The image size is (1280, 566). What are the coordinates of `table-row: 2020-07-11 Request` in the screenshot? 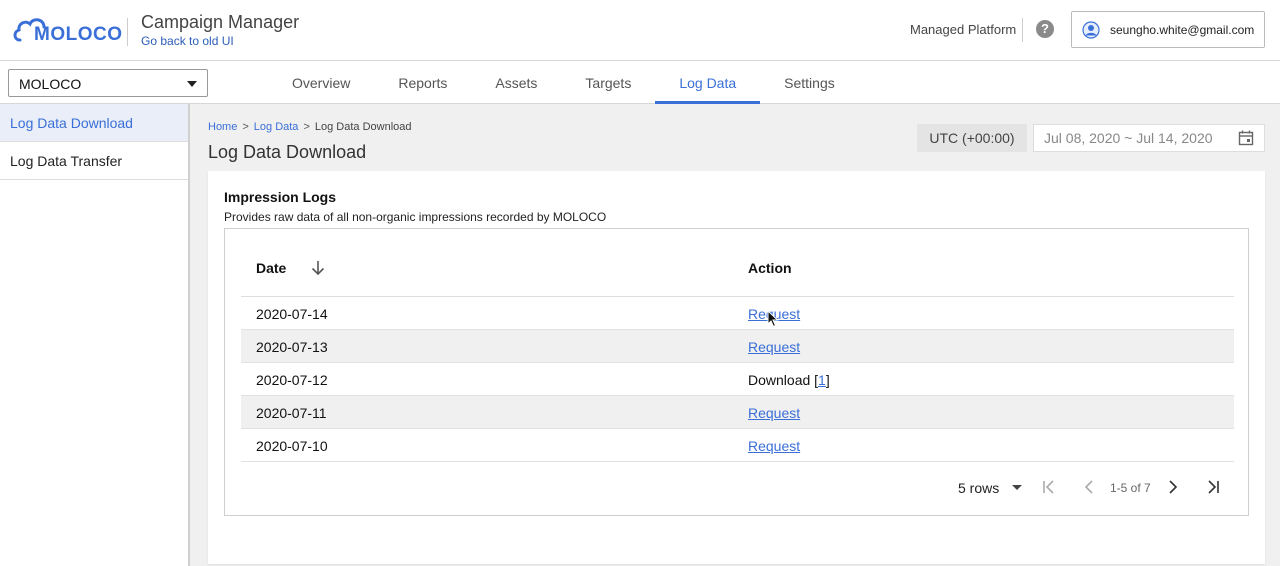 It's located at (737, 412).